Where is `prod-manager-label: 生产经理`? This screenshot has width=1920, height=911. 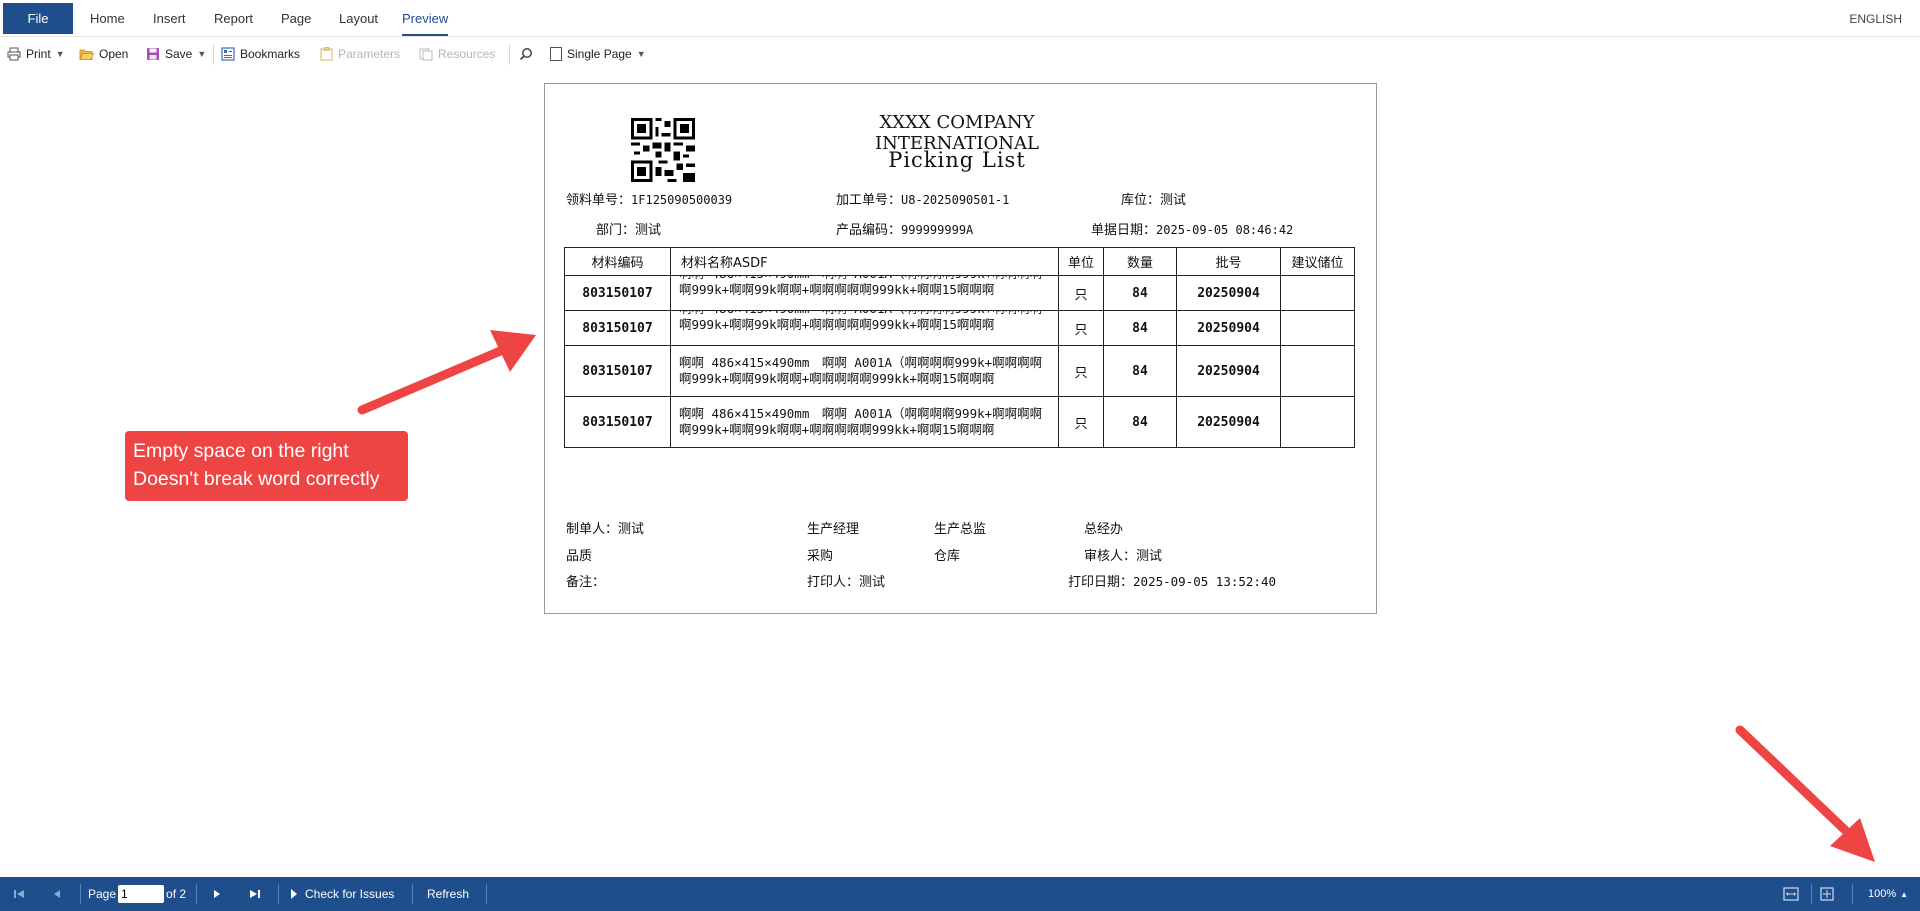
prod-manager-label: 生产经理 is located at coordinates (833, 529).